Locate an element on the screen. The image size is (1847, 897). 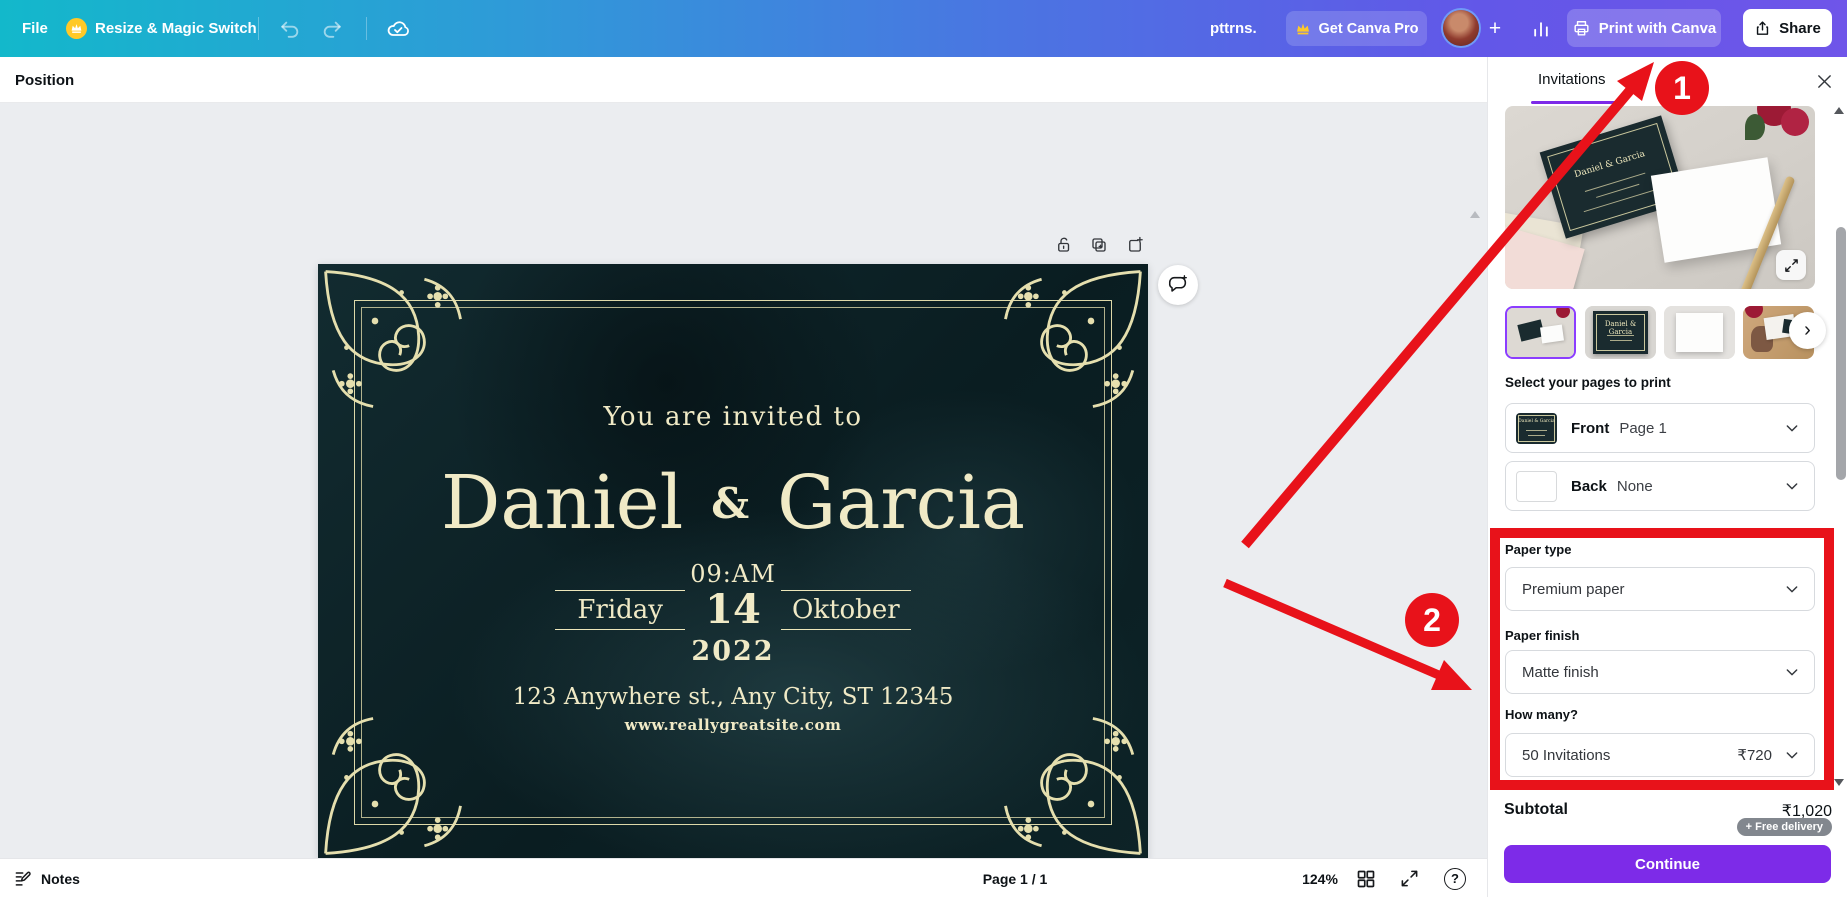
position-button: Position is located at coordinates (44, 80).